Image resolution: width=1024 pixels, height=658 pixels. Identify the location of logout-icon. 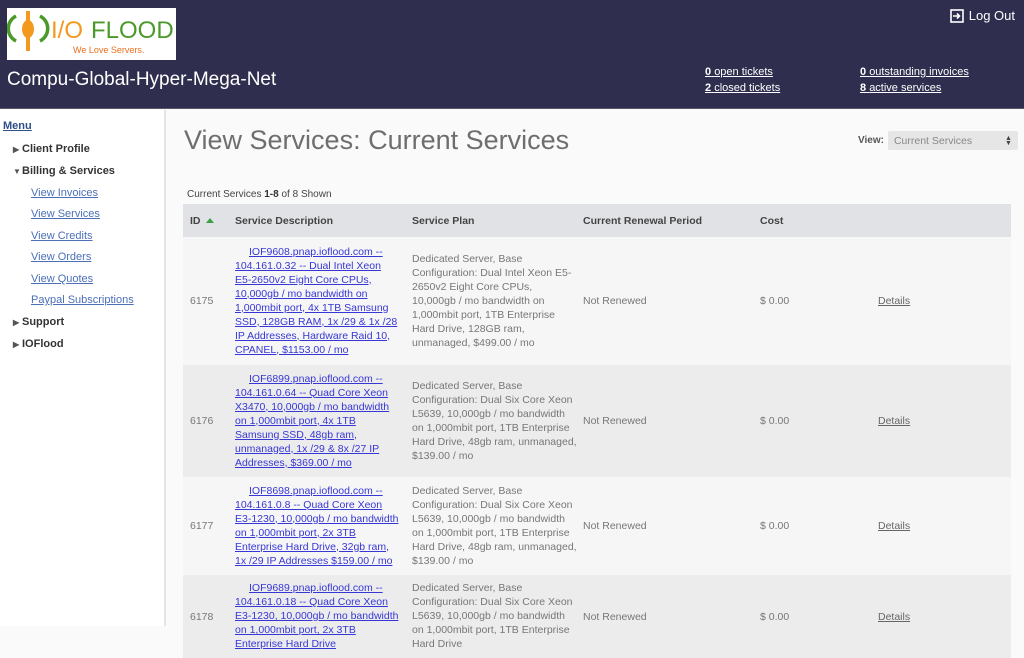
(956, 15).